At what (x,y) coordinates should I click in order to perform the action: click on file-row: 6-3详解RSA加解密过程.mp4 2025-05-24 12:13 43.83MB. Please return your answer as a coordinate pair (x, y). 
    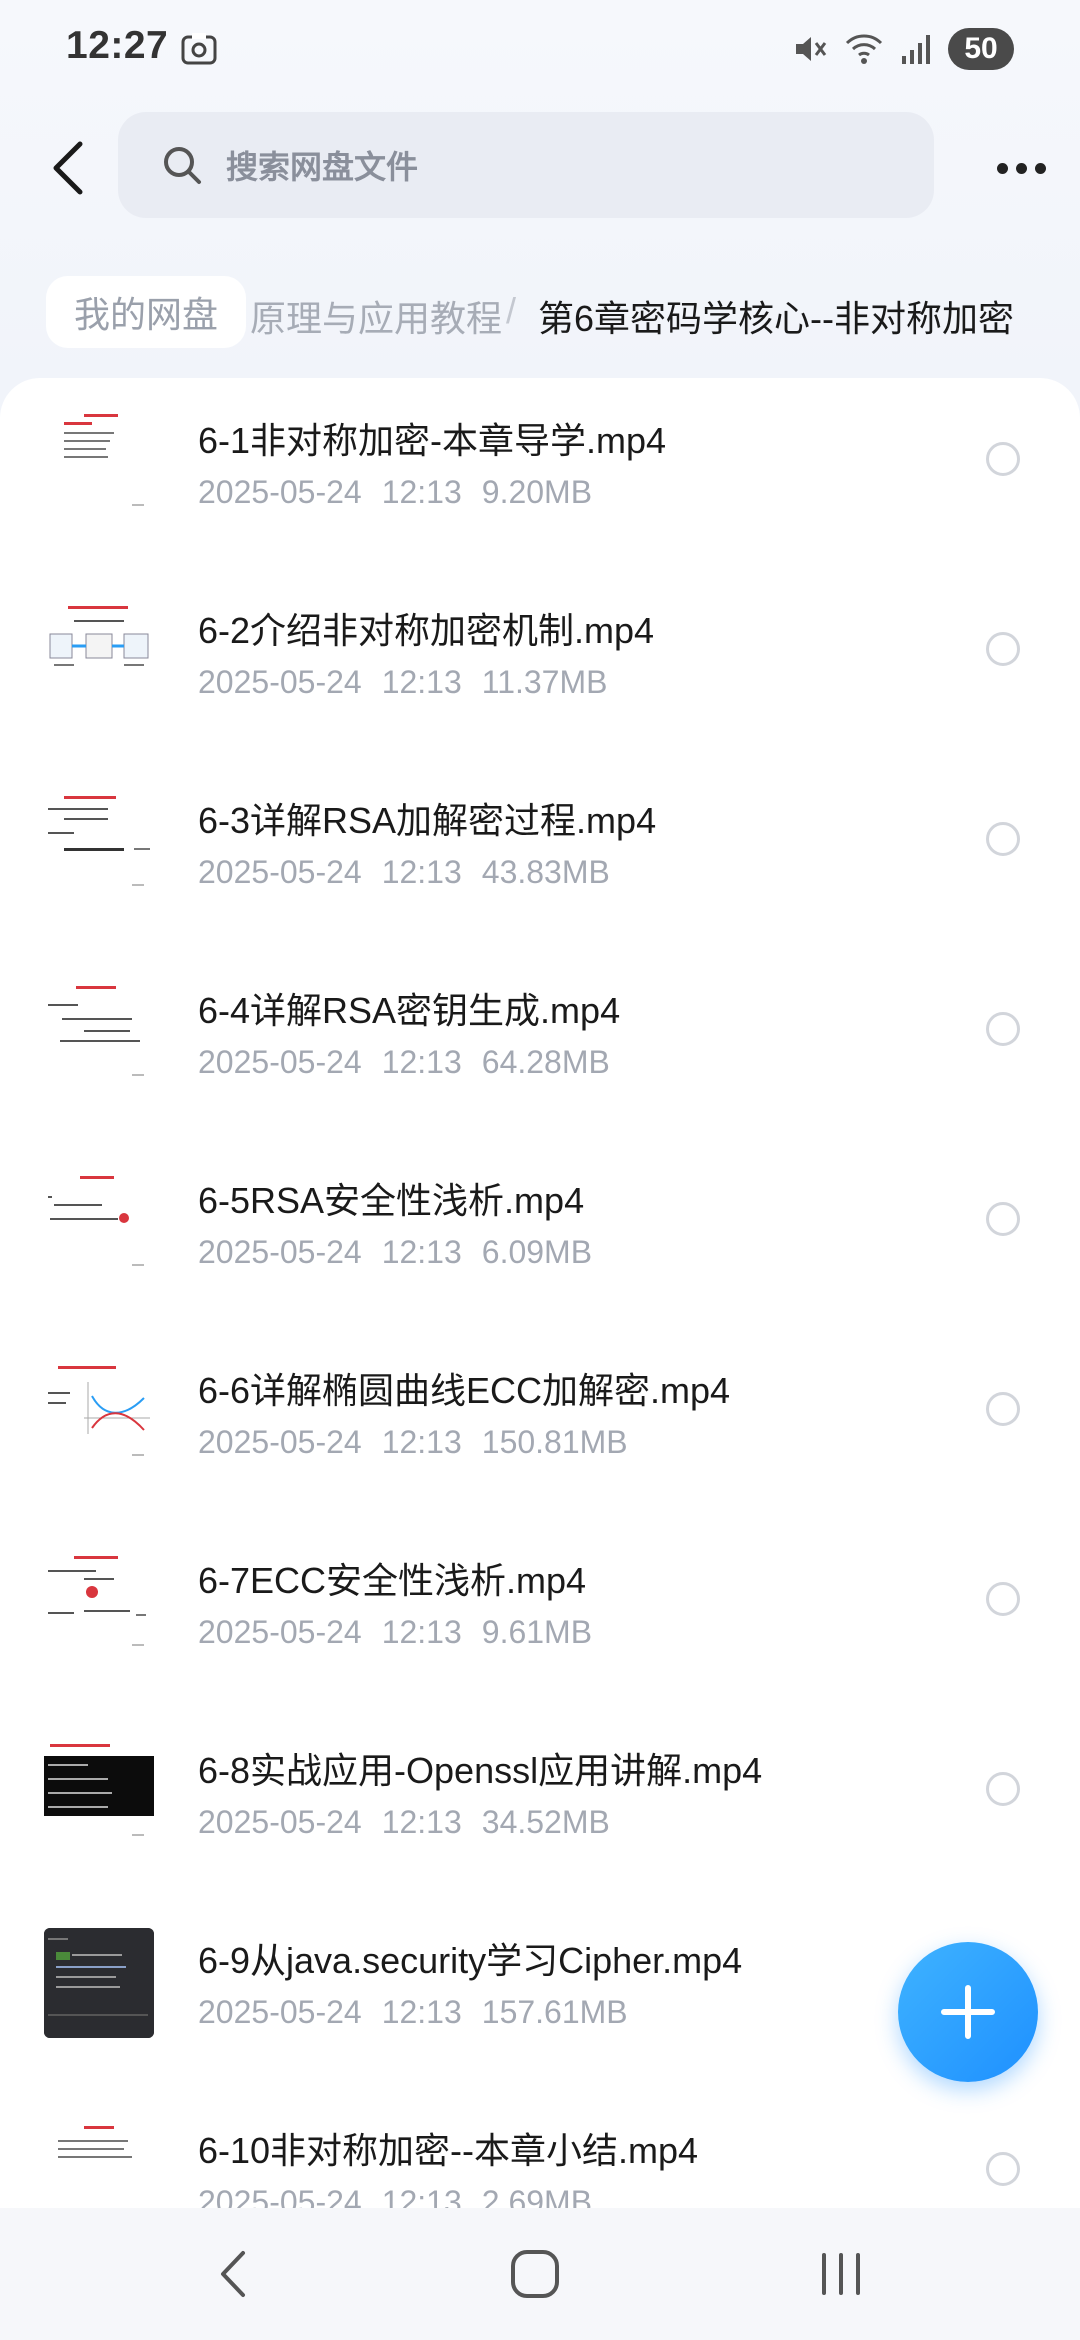
    Looking at the image, I should click on (540, 853).